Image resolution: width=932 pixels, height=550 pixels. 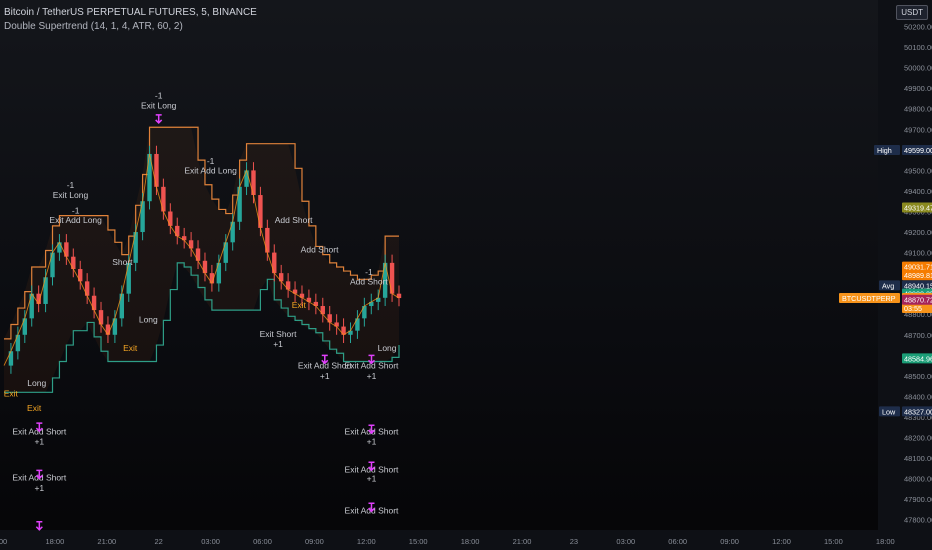 I want to click on y-tick-label: 48700.00, so click(x=918, y=335).